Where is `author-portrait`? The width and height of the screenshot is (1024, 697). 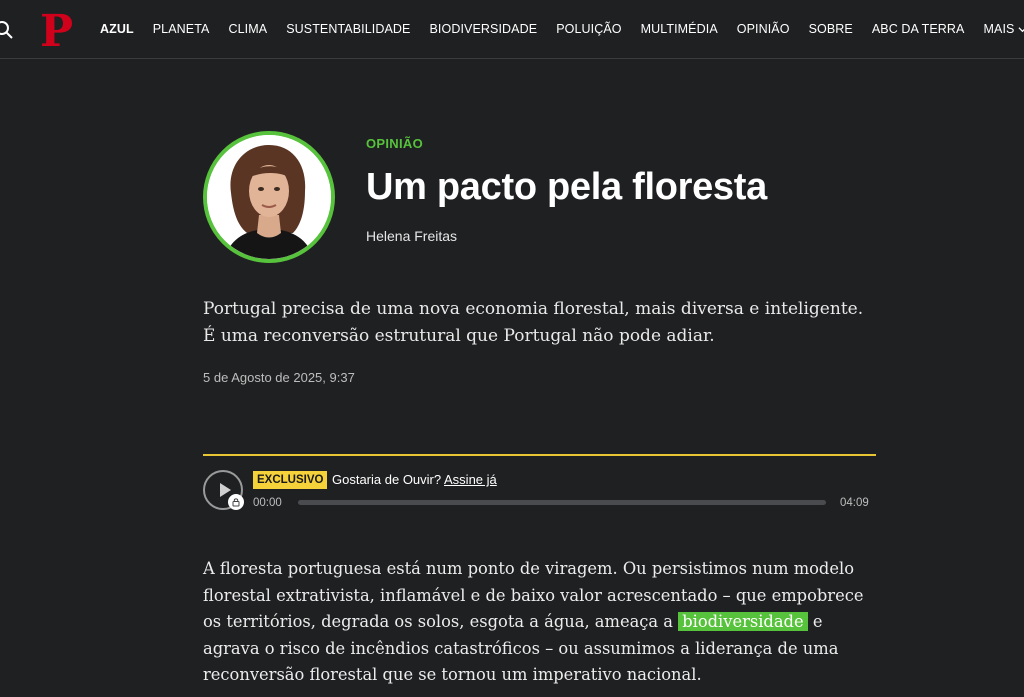 author-portrait is located at coordinates (269, 197).